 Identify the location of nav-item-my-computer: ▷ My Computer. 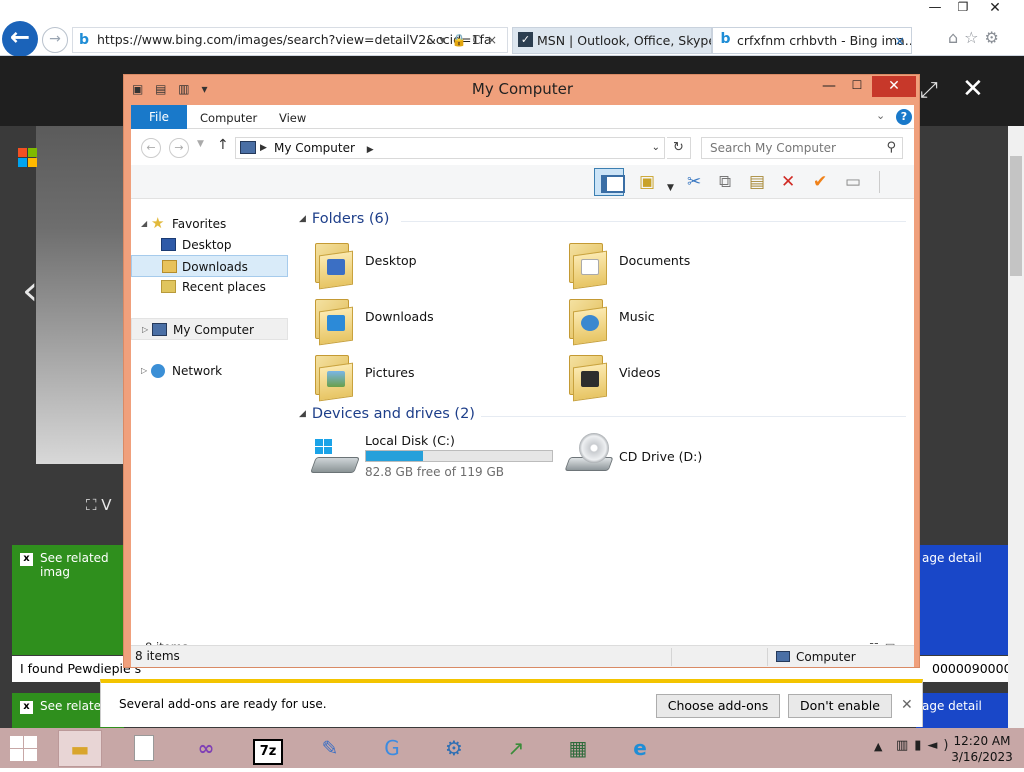
(209, 329).